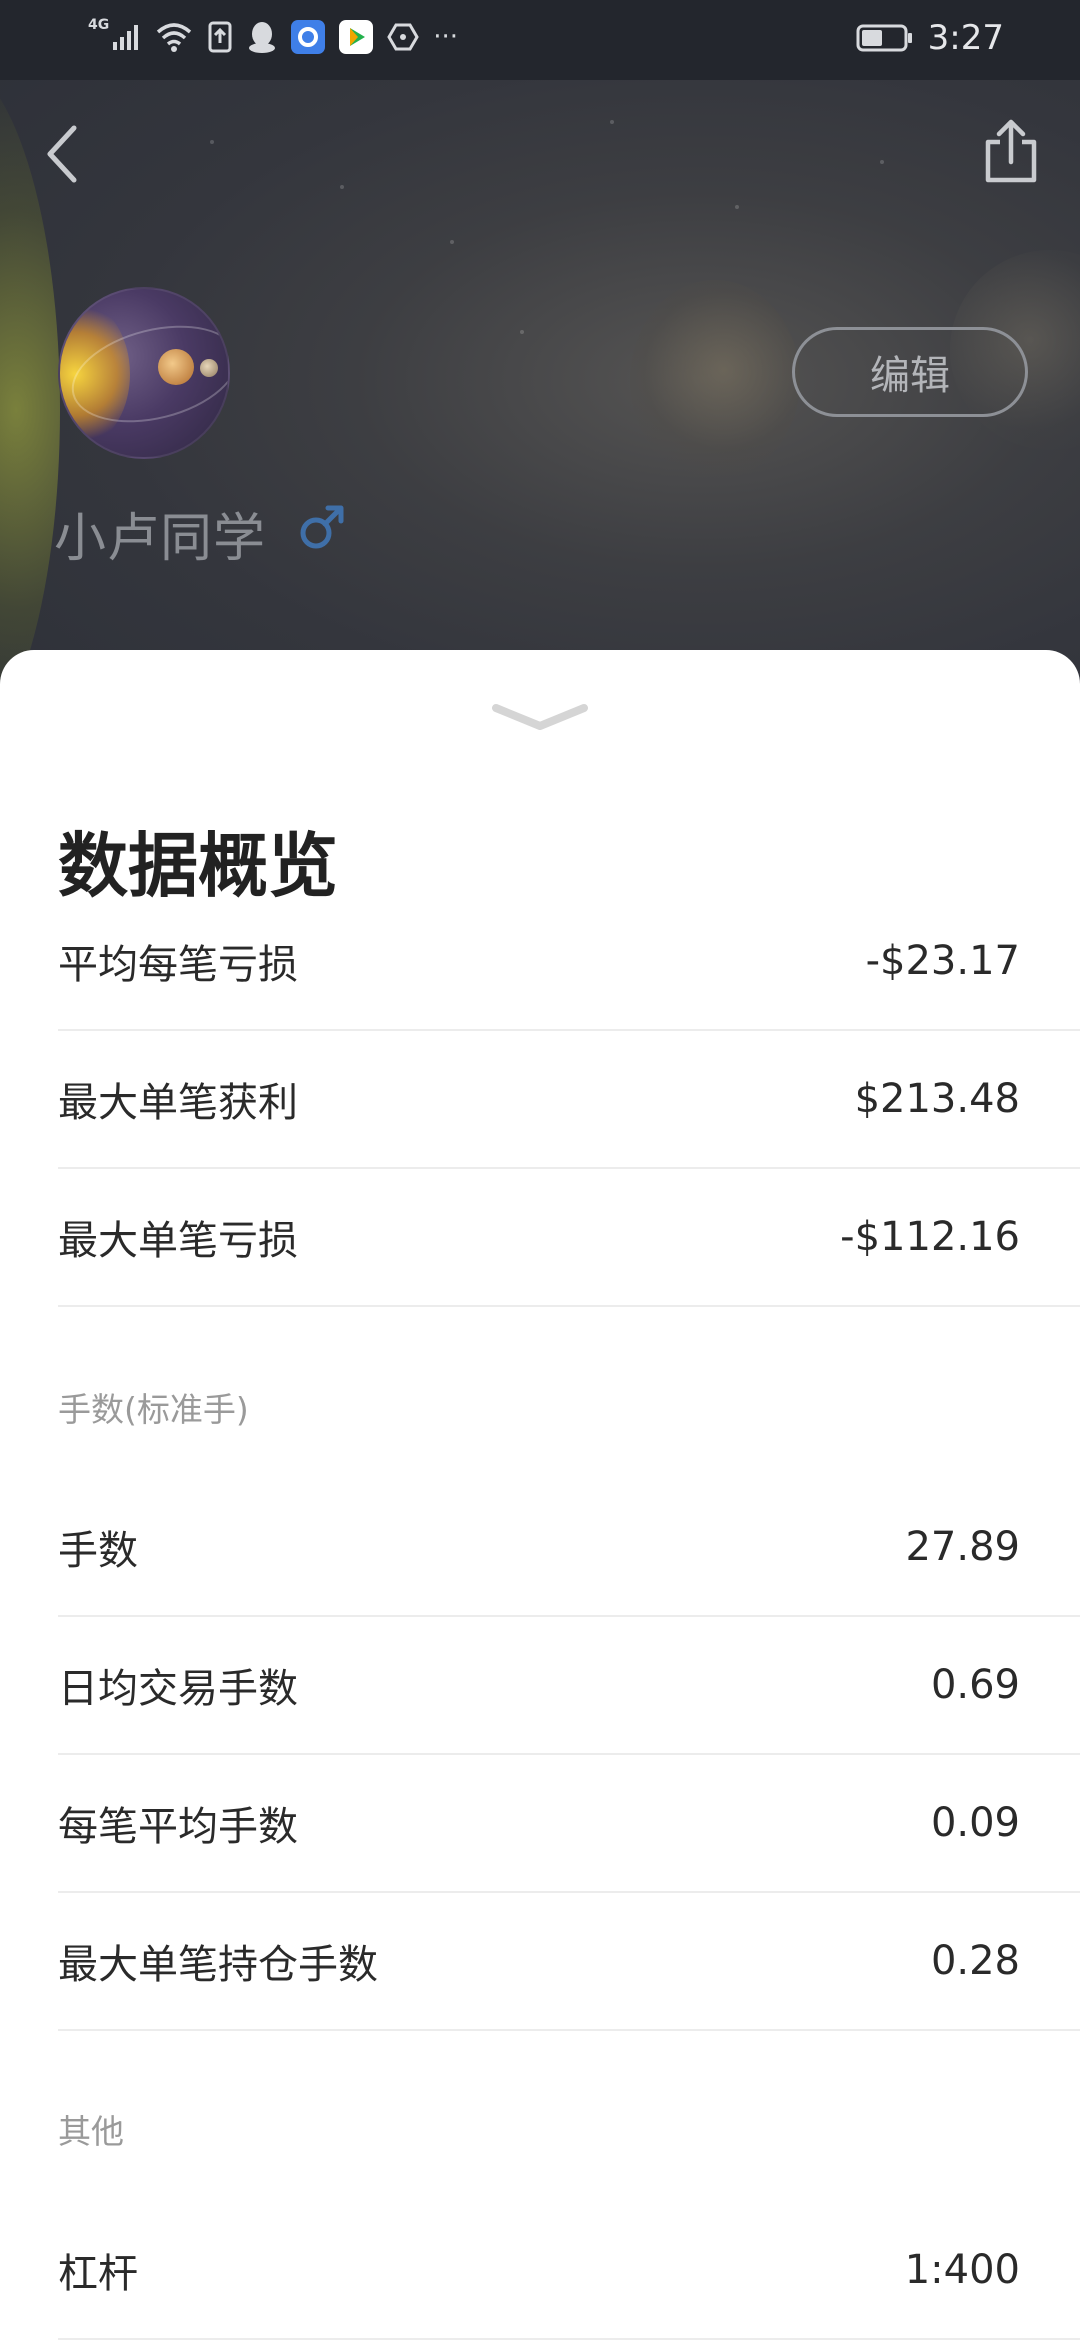 The height and width of the screenshot is (2340, 1080). What do you see at coordinates (262, 37) in the screenshot?
I see `qq-icon` at bounding box center [262, 37].